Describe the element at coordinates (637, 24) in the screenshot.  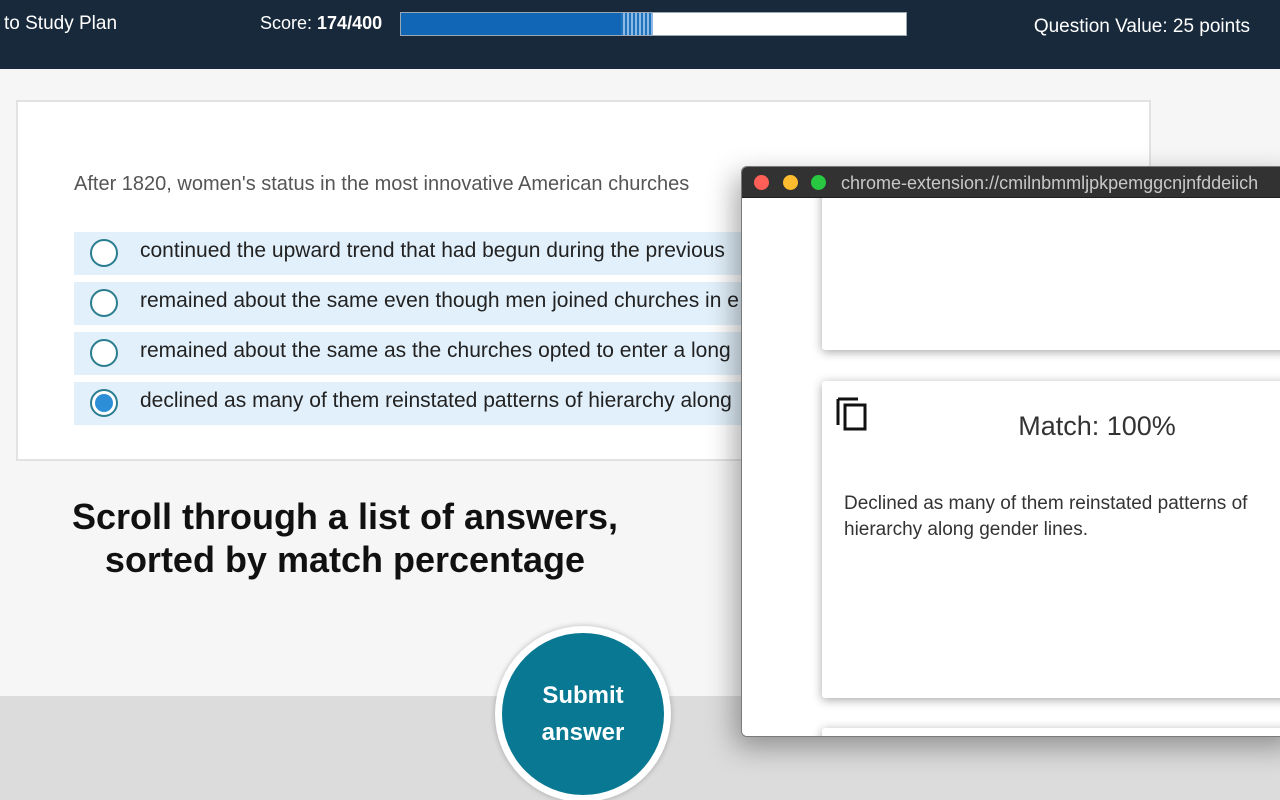
I see `progress-pending-segment` at that location.